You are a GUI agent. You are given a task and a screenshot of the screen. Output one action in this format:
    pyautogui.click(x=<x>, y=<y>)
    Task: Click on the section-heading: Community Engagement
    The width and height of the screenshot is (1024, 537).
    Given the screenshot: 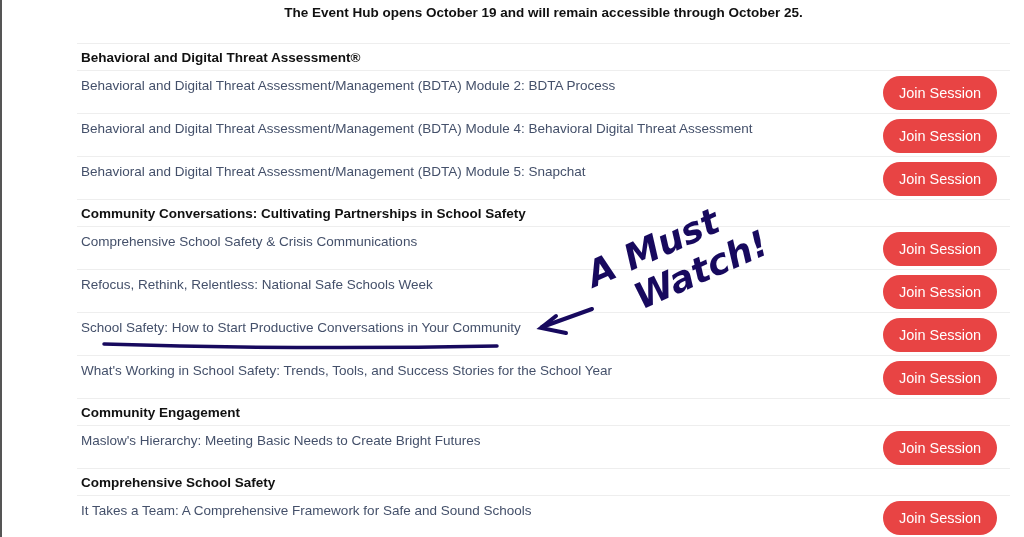 What is the action you would take?
    pyautogui.click(x=160, y=412)
    